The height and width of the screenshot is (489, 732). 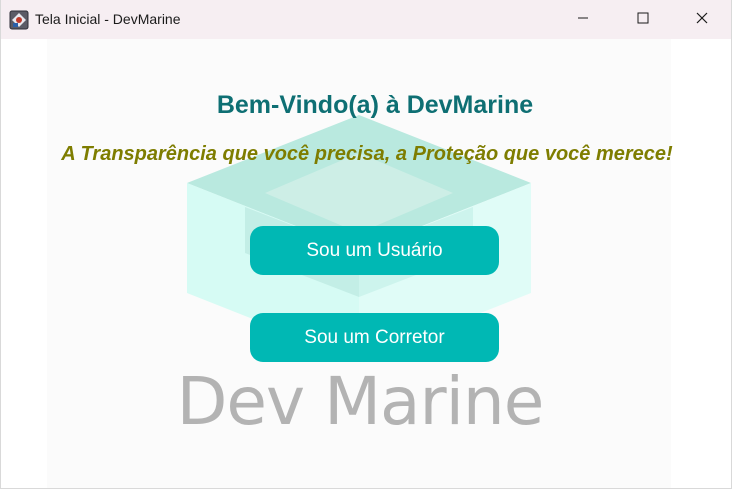 I want to click on maximize-icon, so click(x=643, y=20).